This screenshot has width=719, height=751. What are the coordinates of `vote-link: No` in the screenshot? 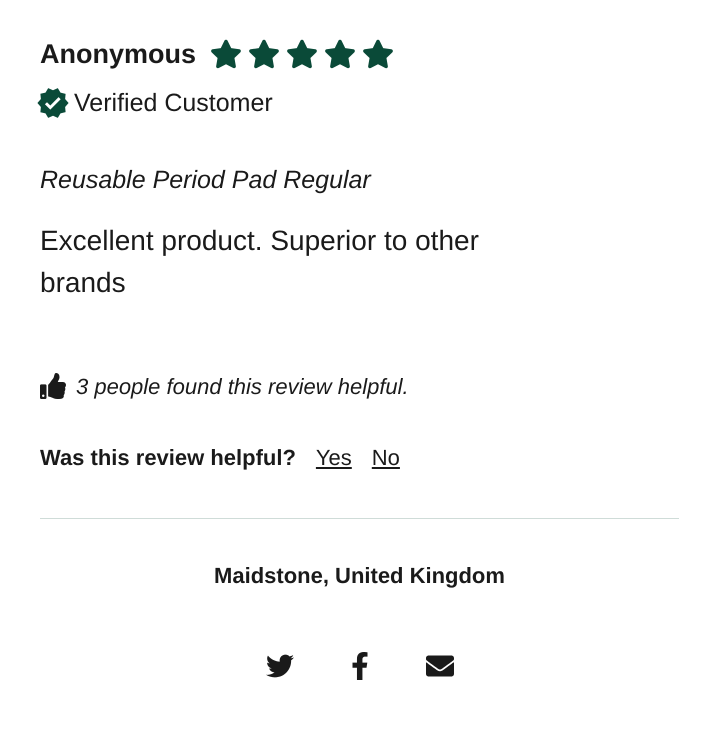 It's located at (386, 457).